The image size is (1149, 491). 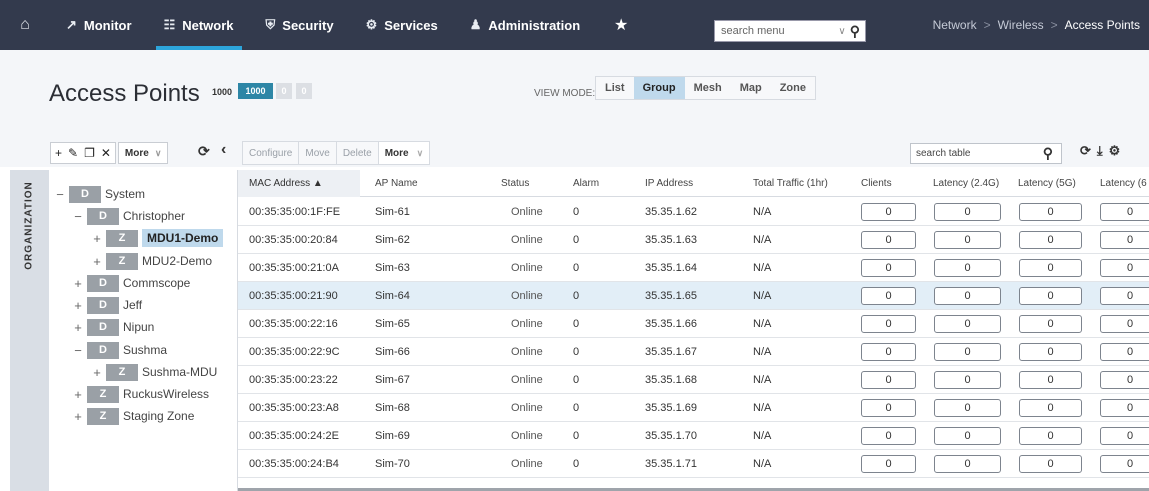 I want to click on breadcrumb-network: Network, so click(x=955, y=25).